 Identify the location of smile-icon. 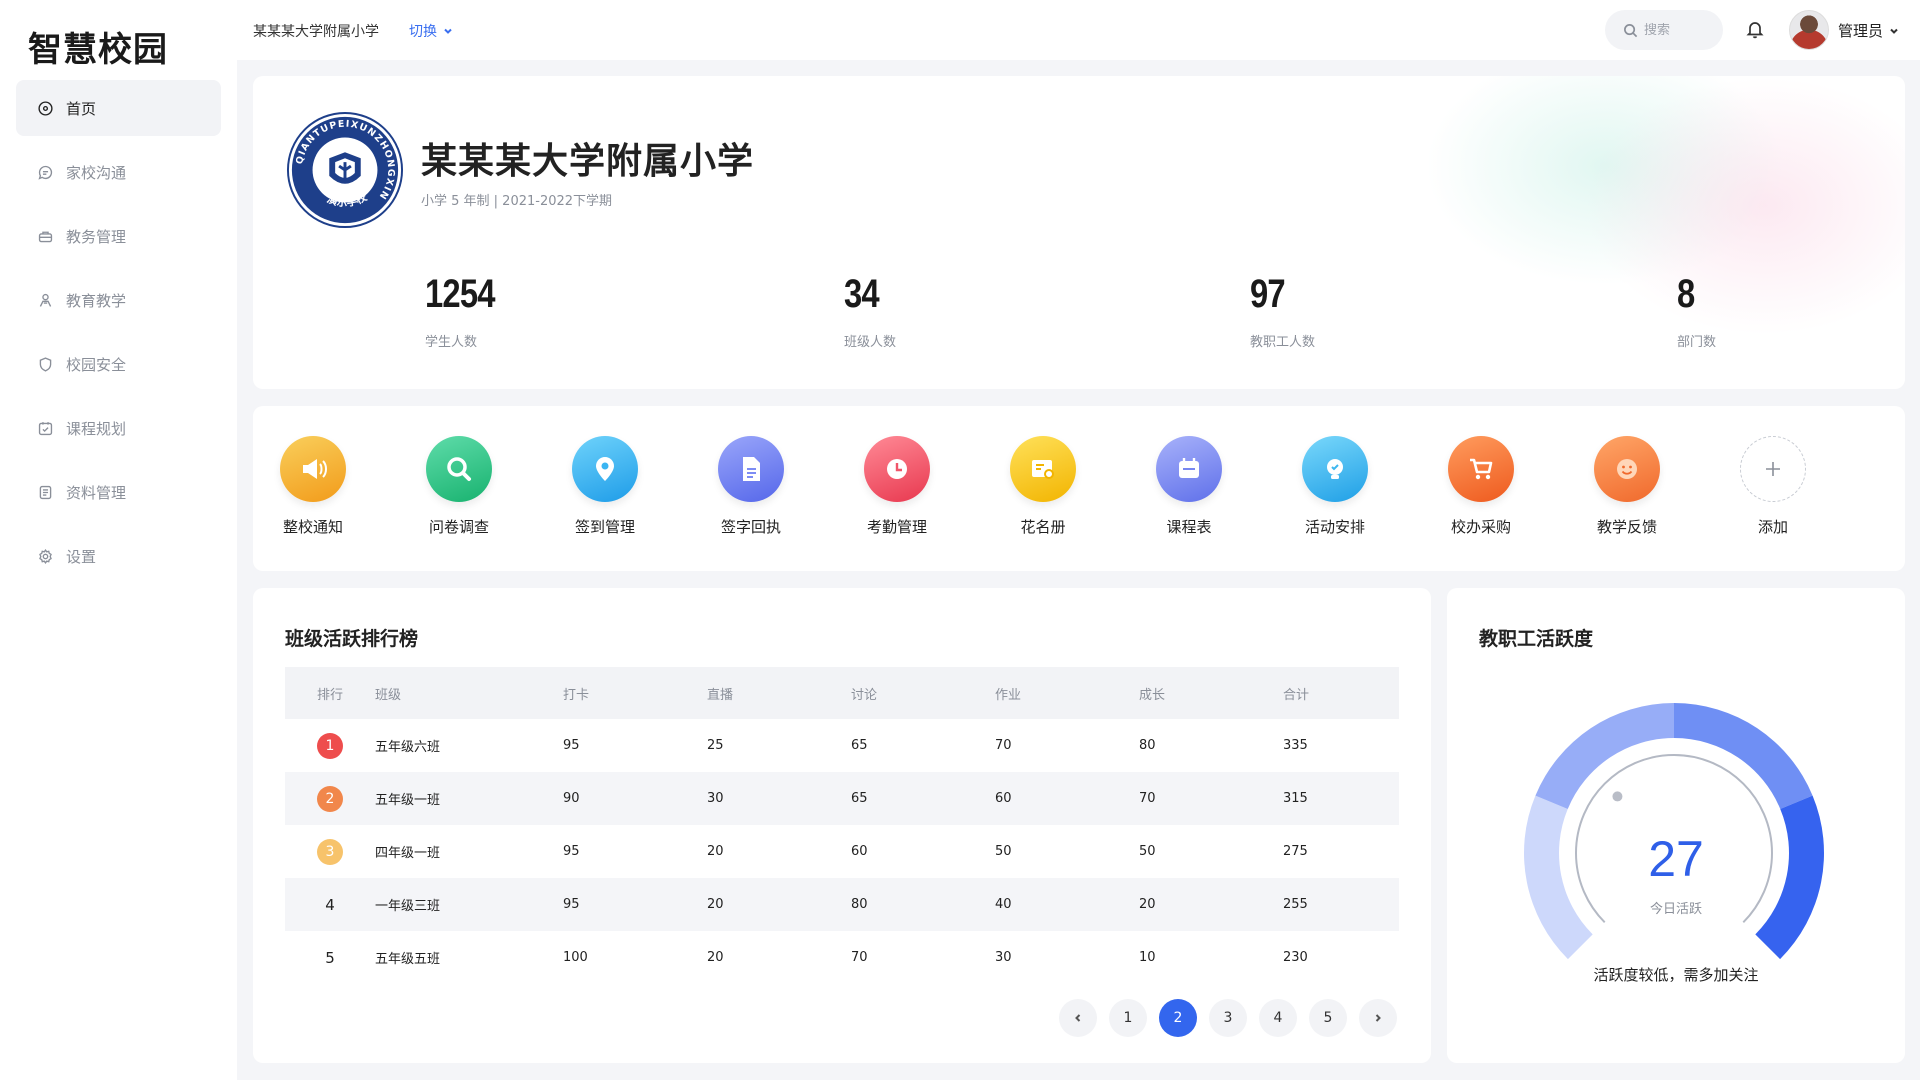
(1627, 469).